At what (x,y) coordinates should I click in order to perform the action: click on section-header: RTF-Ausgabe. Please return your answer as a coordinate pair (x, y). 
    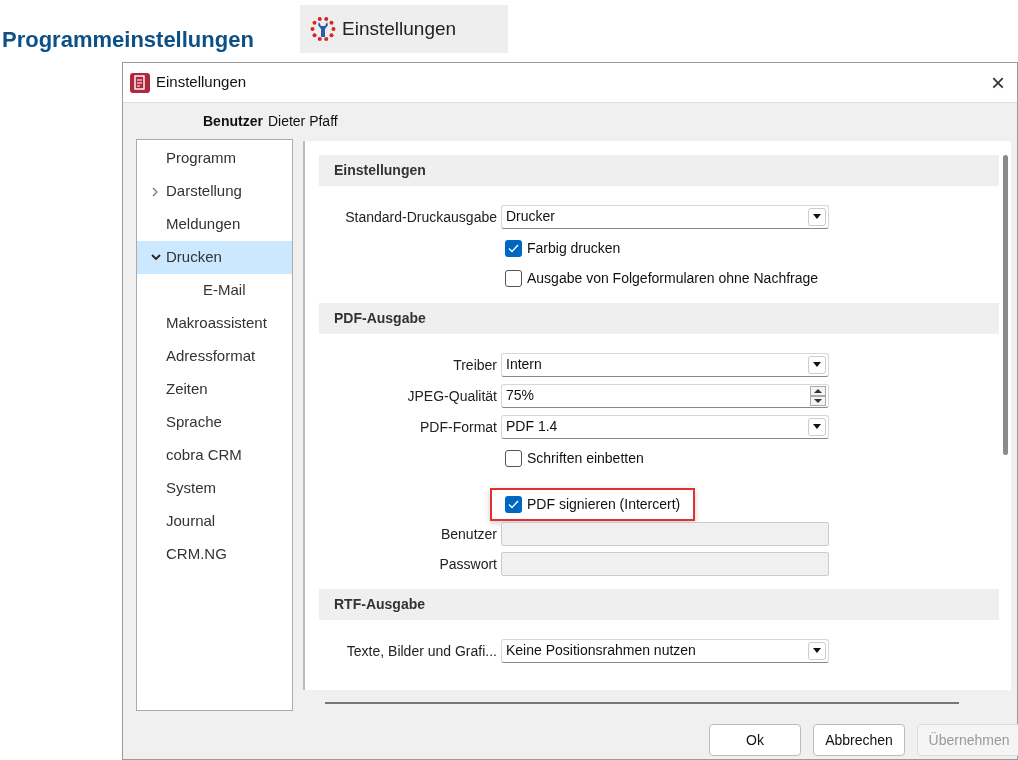
    Looking at the image, I should click on (659, 604).